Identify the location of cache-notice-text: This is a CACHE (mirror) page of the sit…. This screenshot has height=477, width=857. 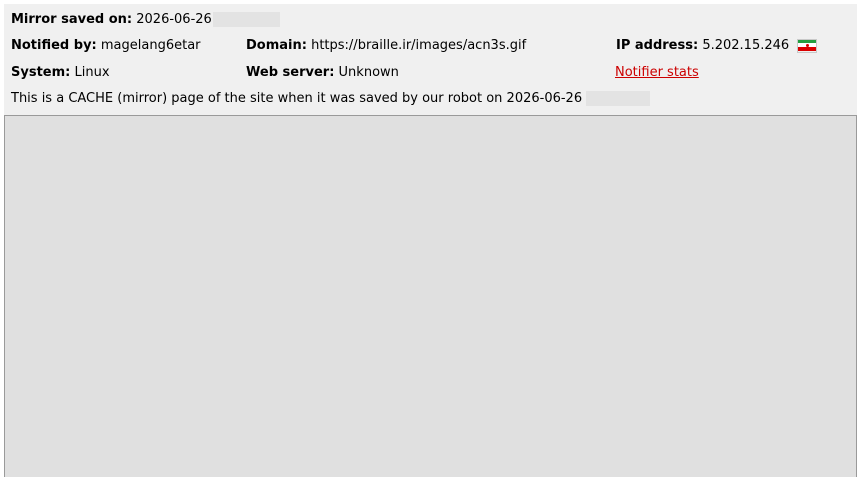
(297, 98).